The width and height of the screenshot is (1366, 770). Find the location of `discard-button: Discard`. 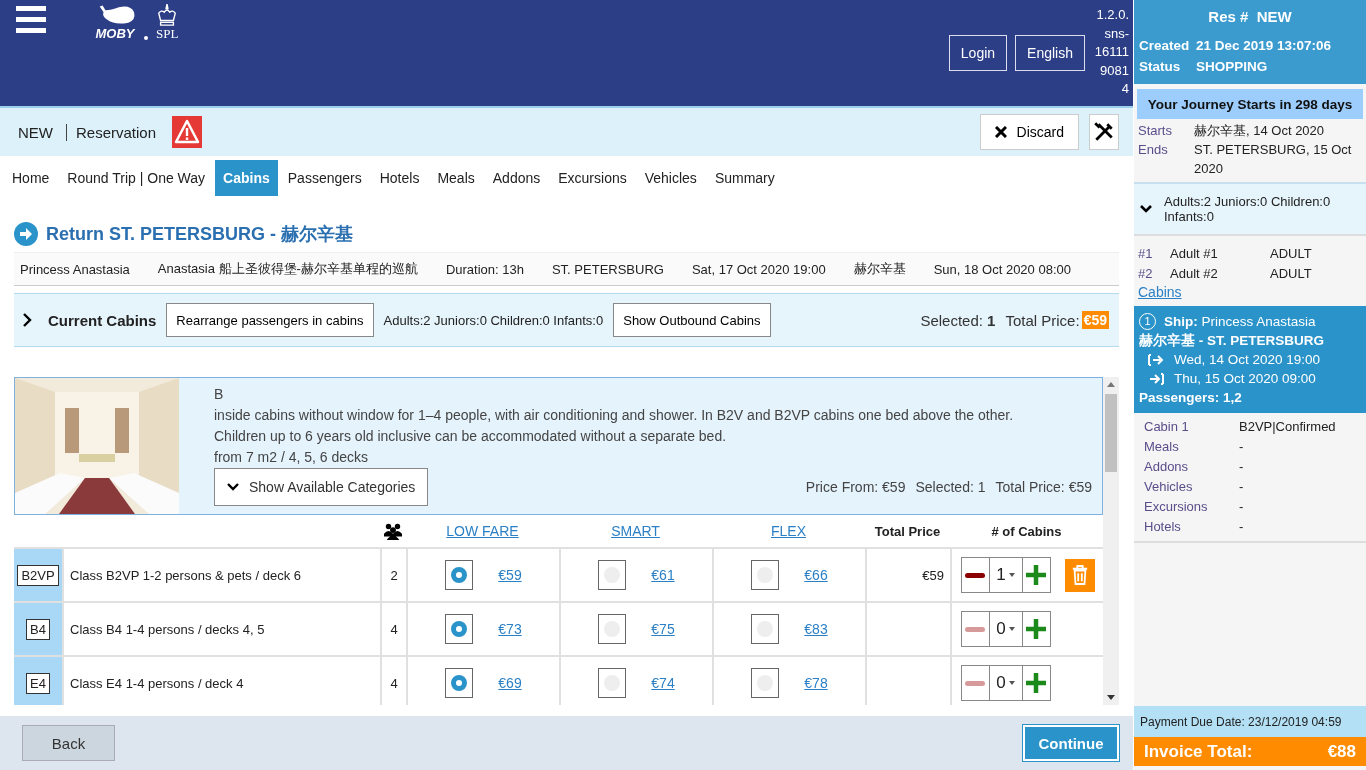

discard-button: Discard is located at coordinates (1029, 132).